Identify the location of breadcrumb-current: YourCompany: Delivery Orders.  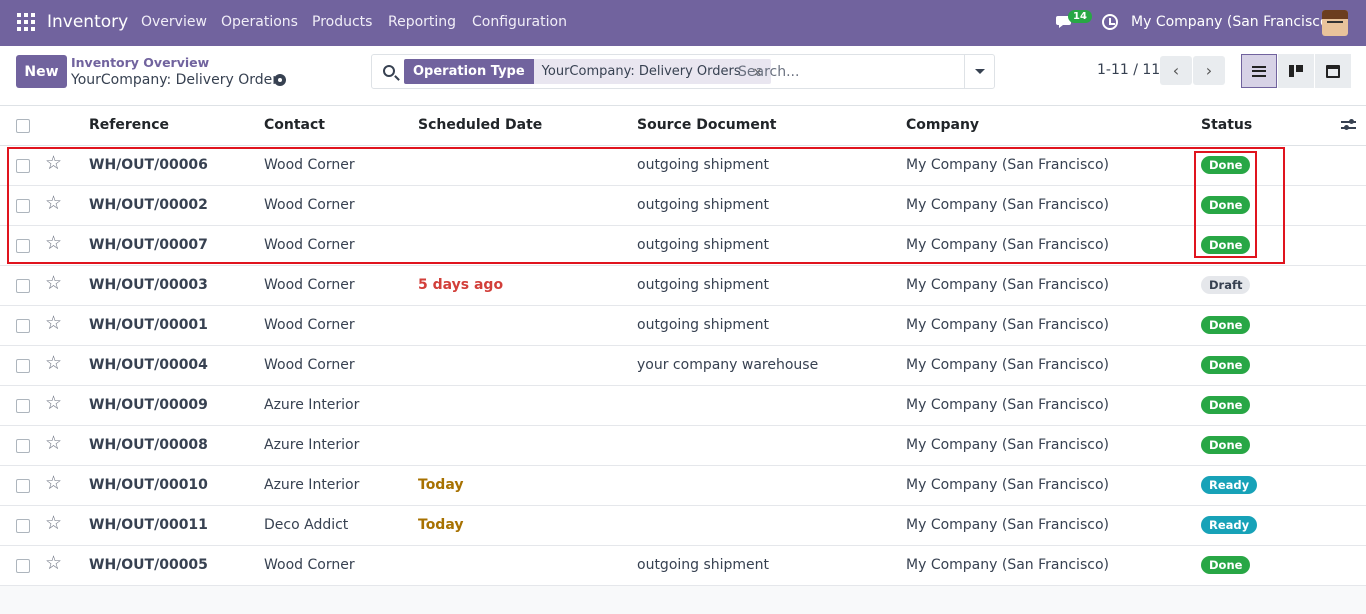
(178, 80).